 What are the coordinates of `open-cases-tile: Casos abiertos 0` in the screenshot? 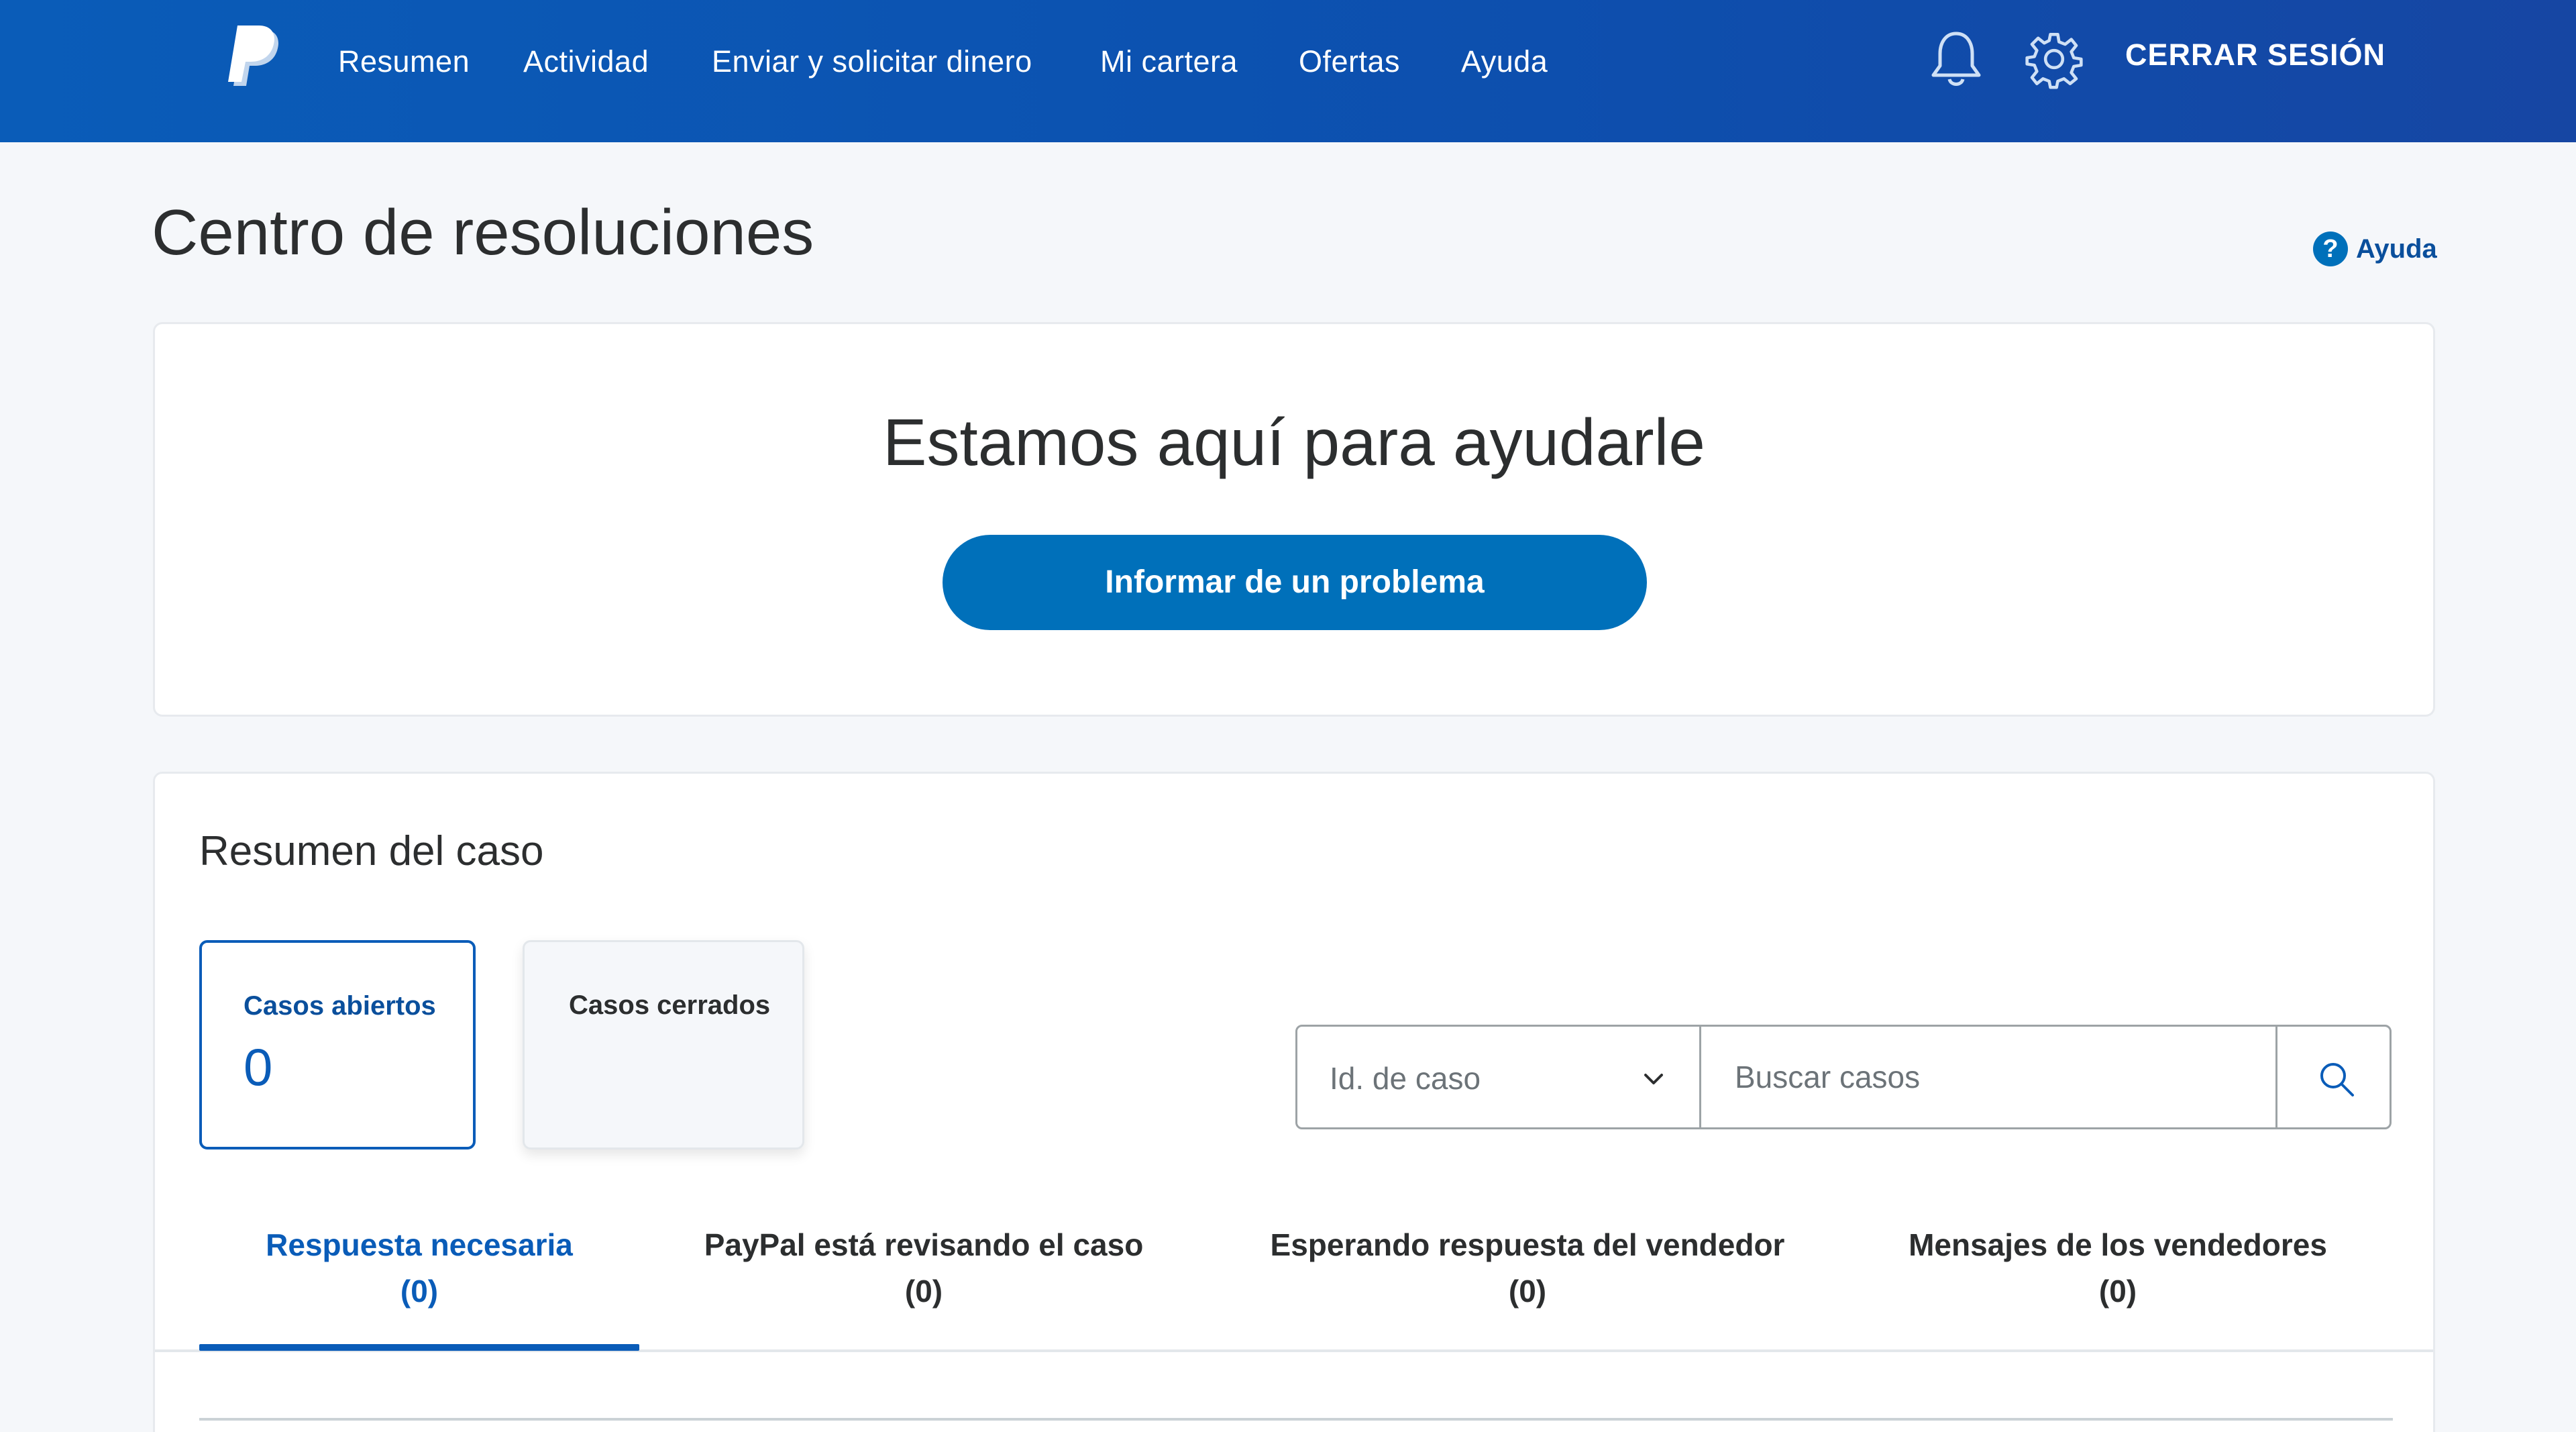 It's located at (337, 1044).